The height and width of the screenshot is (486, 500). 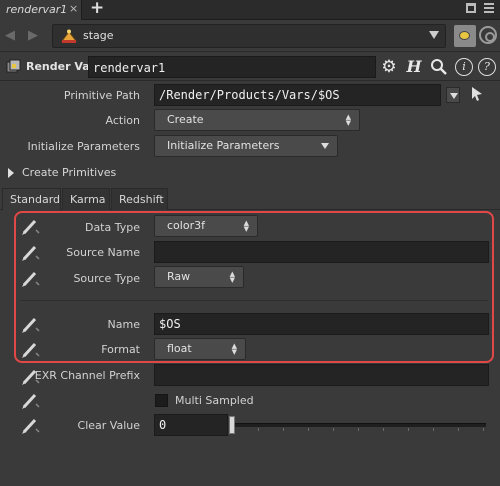 I want to click on search-icon, so click(x=439, y=67).